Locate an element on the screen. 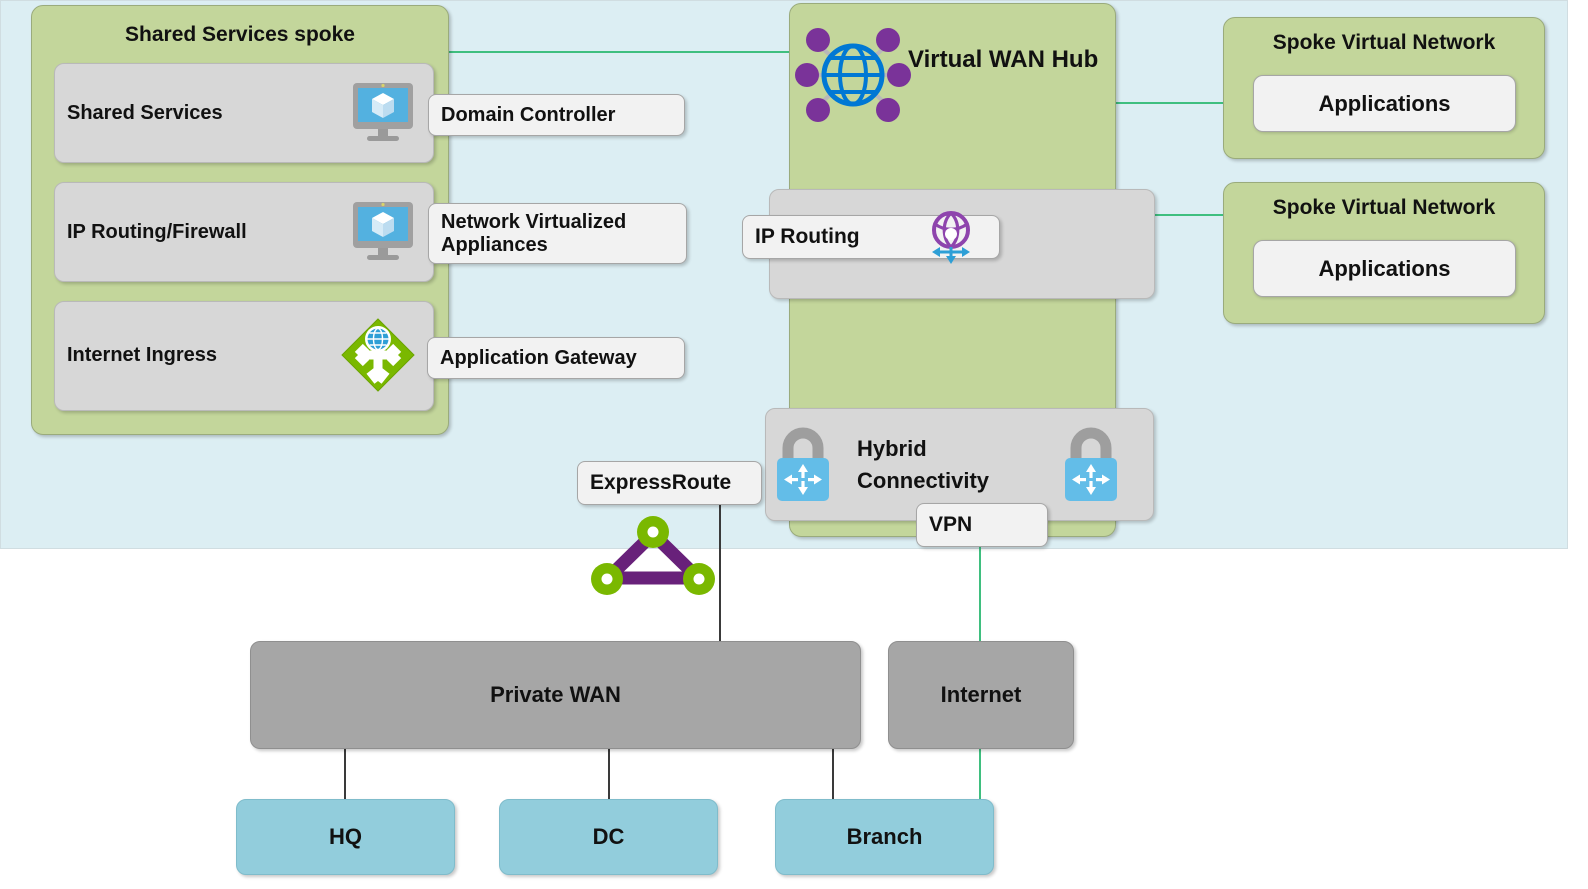  site-hq-label: HQ is located at coordinates (345, 836).